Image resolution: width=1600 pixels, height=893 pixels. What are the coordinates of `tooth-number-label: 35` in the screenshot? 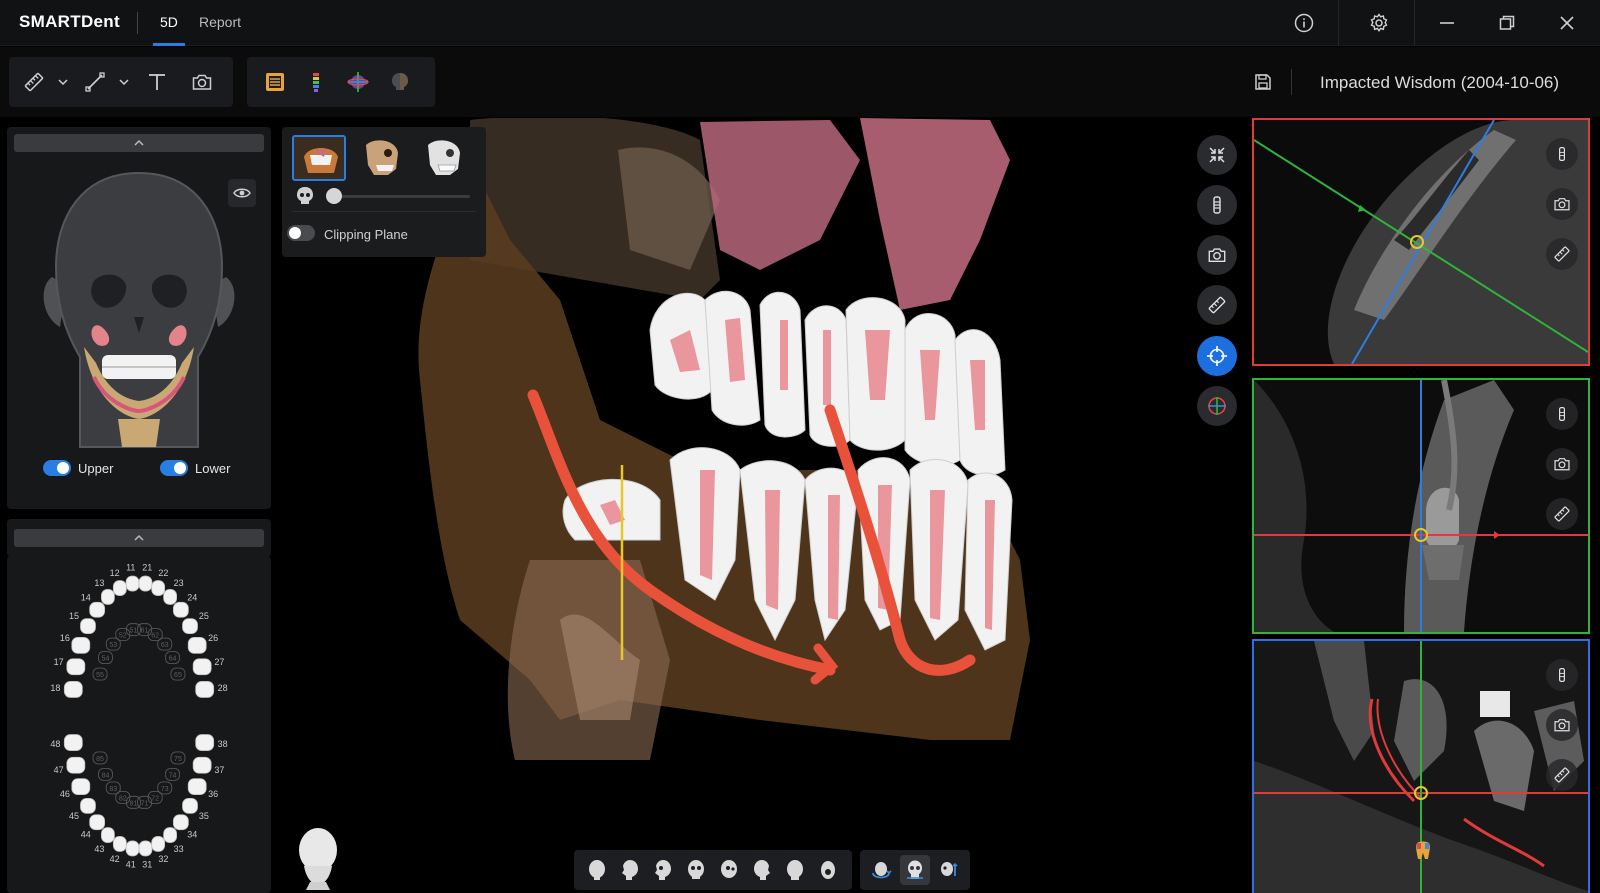 It's located at (204, 816).